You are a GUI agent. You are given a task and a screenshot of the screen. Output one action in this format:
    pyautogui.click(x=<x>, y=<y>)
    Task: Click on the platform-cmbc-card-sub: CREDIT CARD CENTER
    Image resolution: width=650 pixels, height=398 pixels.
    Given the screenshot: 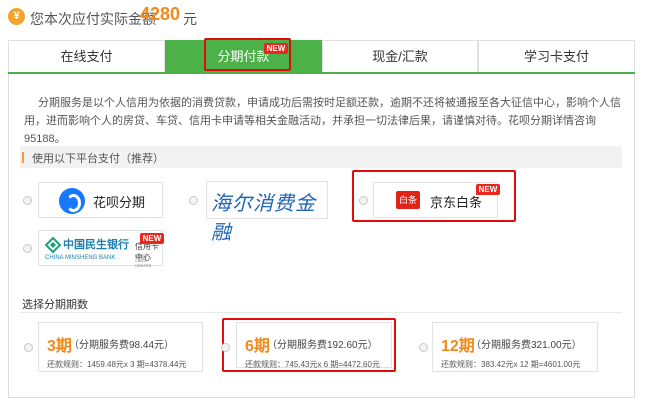 What is the action you would take?
    pyautogui.click(x=143, y=260)
    